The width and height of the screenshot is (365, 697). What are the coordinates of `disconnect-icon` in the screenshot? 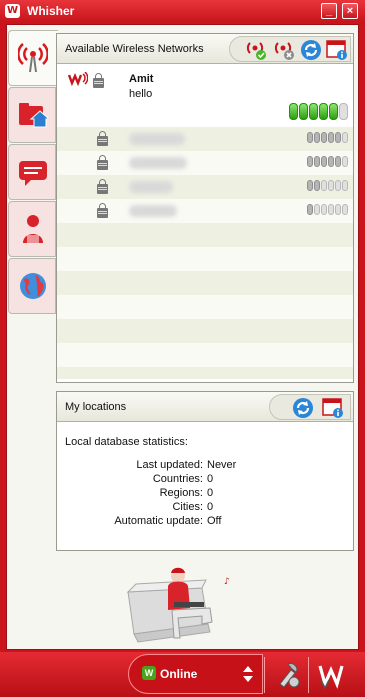 It's located at (285, 50).